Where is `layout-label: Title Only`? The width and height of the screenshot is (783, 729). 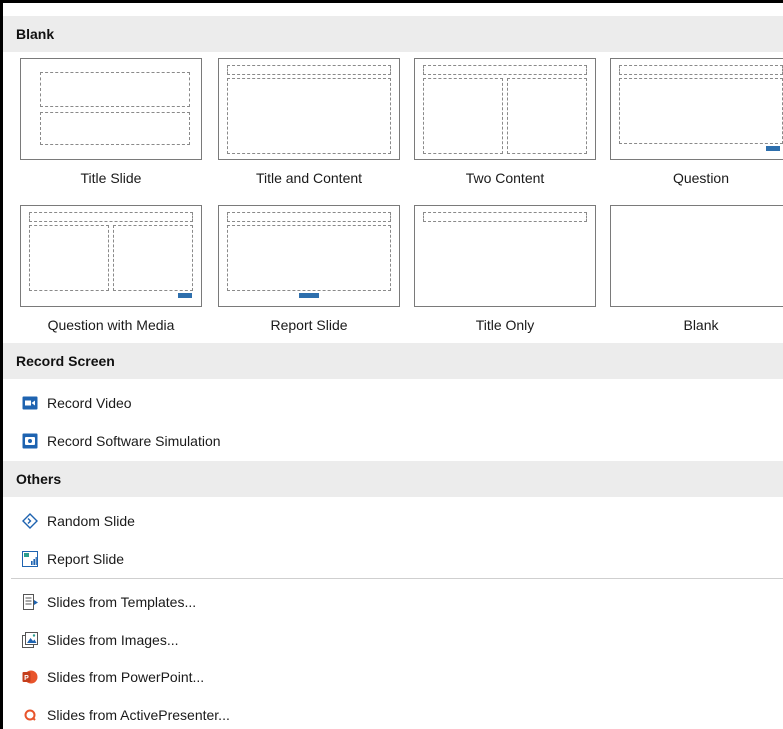
layout-label: Title Only is located at coordinates (505, 325).